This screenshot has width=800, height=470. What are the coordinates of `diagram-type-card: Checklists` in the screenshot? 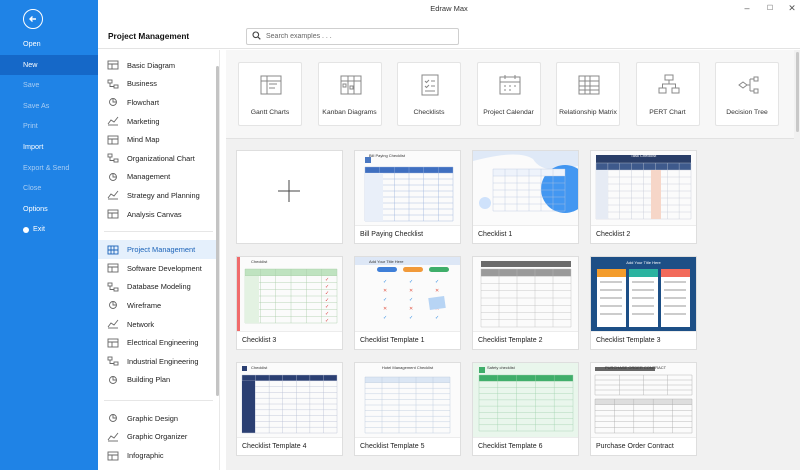 It's located at (429, 94).